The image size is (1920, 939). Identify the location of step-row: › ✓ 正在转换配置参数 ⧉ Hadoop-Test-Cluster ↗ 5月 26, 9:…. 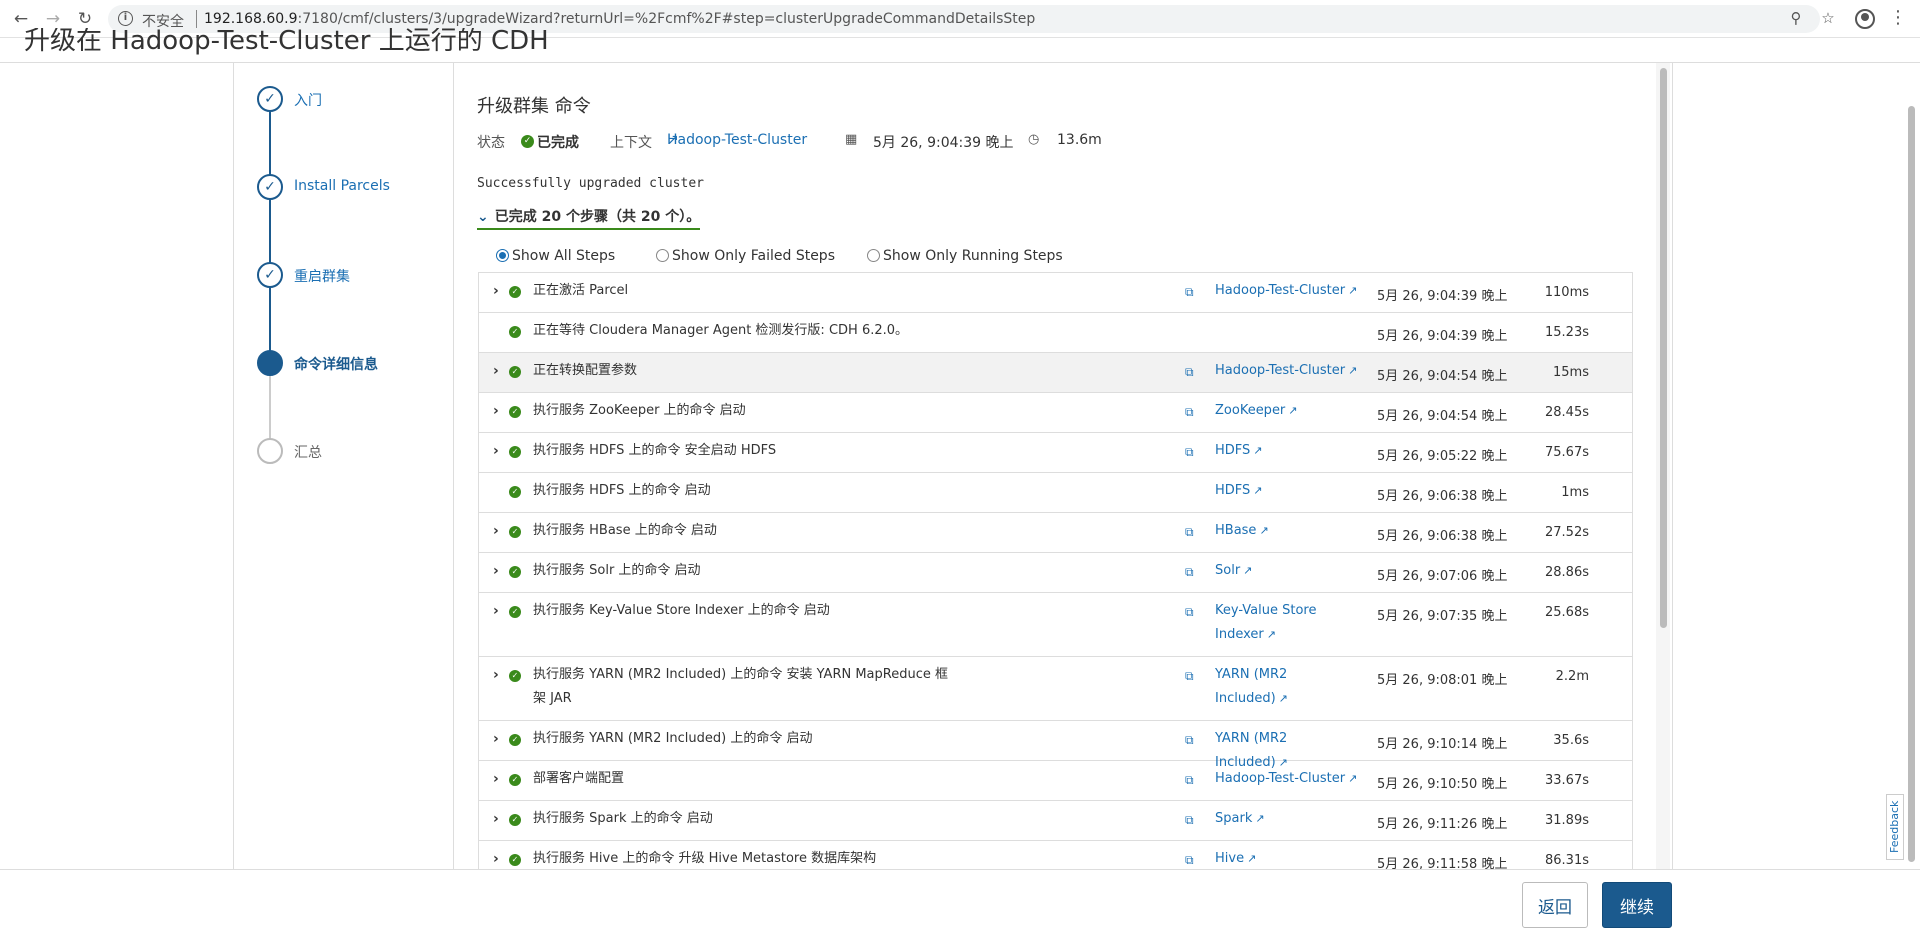
(1055, 373).